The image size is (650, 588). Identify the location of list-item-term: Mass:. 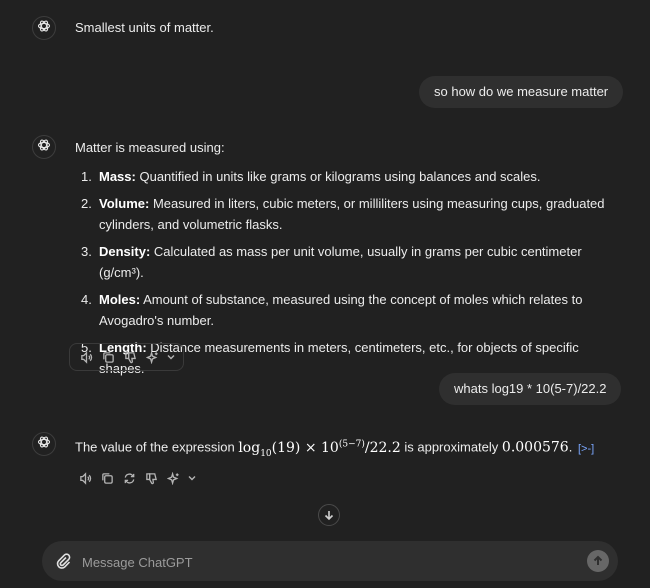
(117, 176).